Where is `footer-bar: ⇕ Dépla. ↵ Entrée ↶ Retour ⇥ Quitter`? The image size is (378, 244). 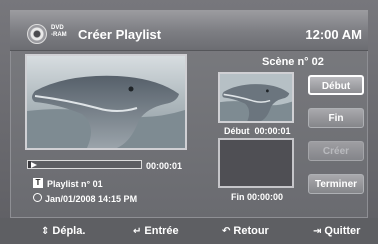
footer-bar: ⇕ Dépla. ↵ Entrée ↶ Retour ⇥ Quitter is located at coordinates (189, 231).